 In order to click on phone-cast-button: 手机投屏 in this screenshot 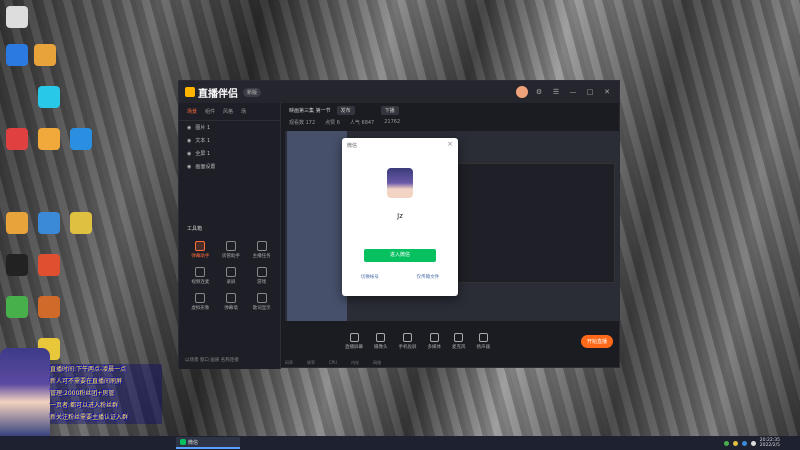, I will do `click(408, 341)`.